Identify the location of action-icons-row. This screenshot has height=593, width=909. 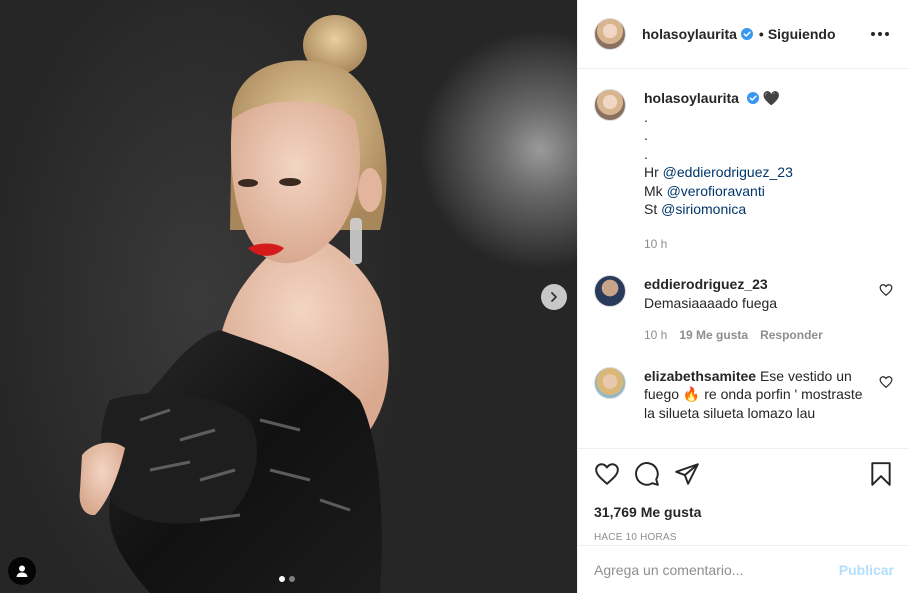
(744, 474).